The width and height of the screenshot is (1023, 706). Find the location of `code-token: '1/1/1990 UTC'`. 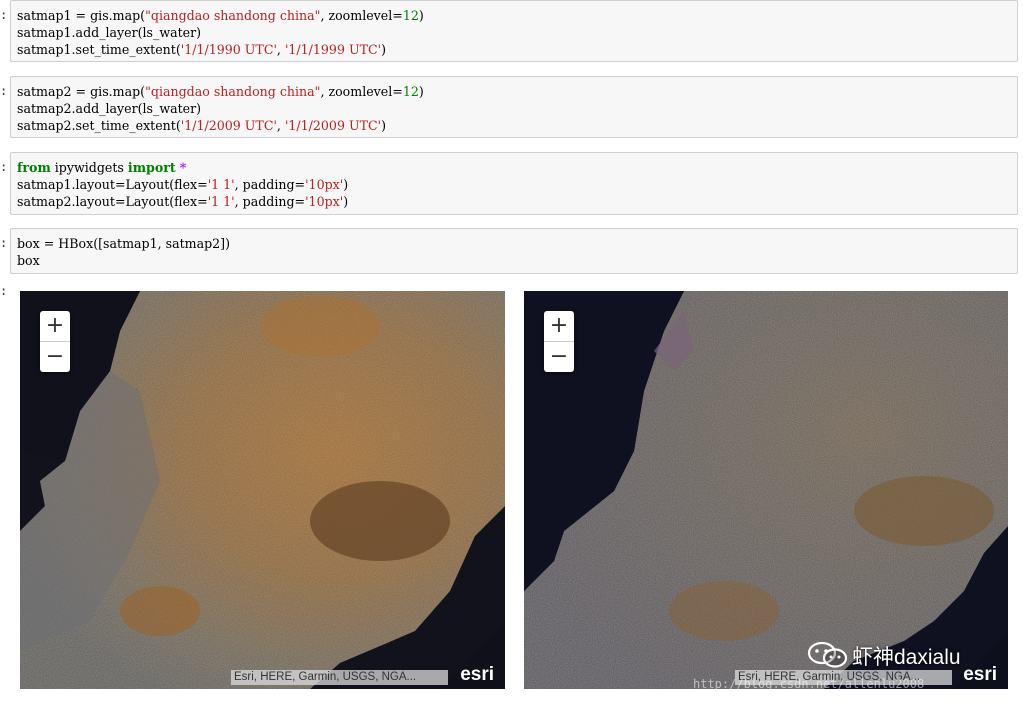

code-token: '1/1/1990 UTC' is located at coordinates (228, 49).